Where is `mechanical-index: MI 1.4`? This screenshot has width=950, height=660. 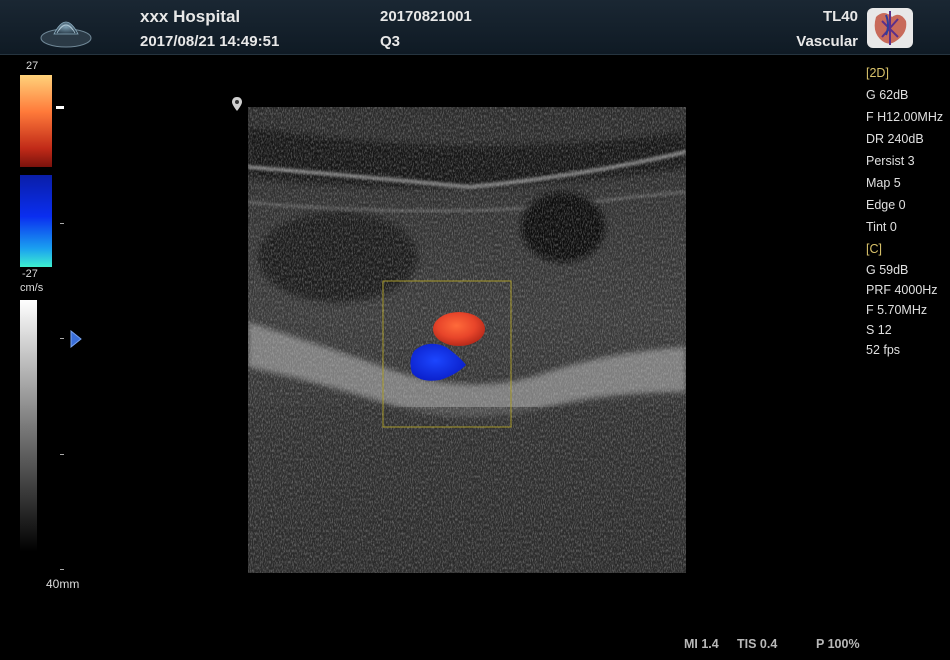
mechanical-index: MI 1.4 is located at coordinates (701, 644).